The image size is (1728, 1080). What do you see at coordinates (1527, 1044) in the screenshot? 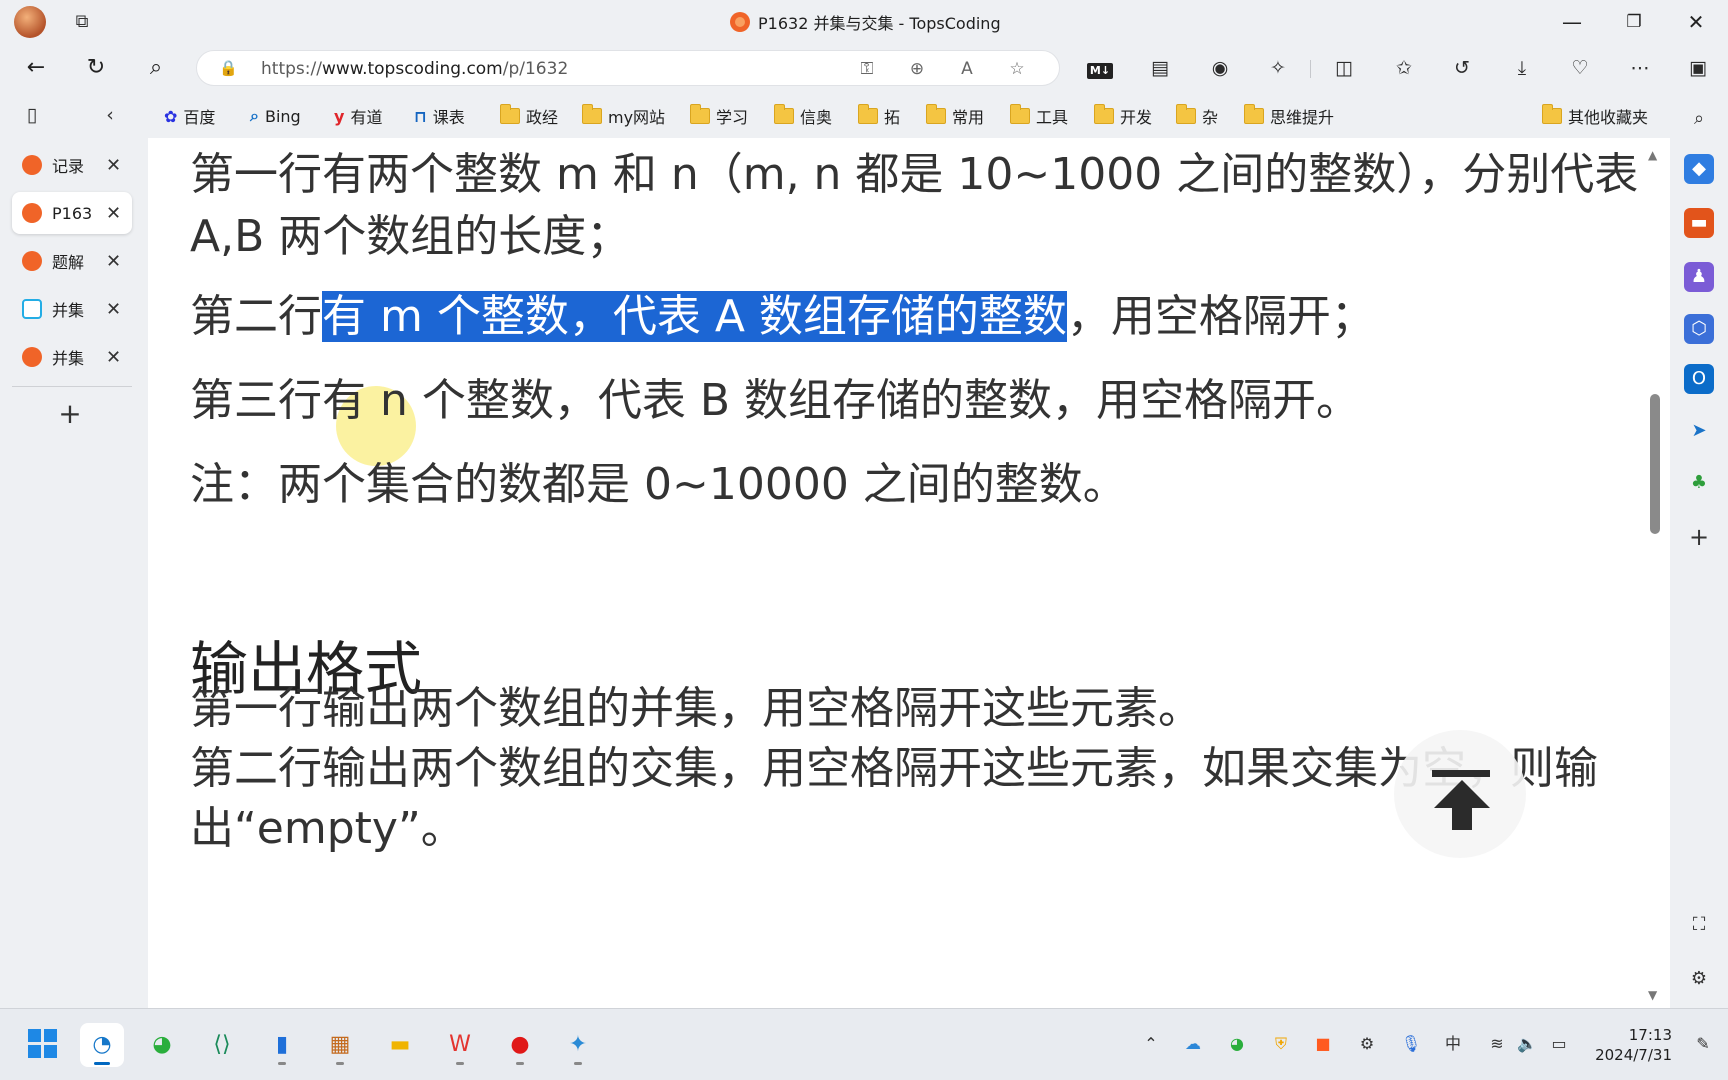
I see `volume-icon: 🔈` at bounding box center [1527, 1044].